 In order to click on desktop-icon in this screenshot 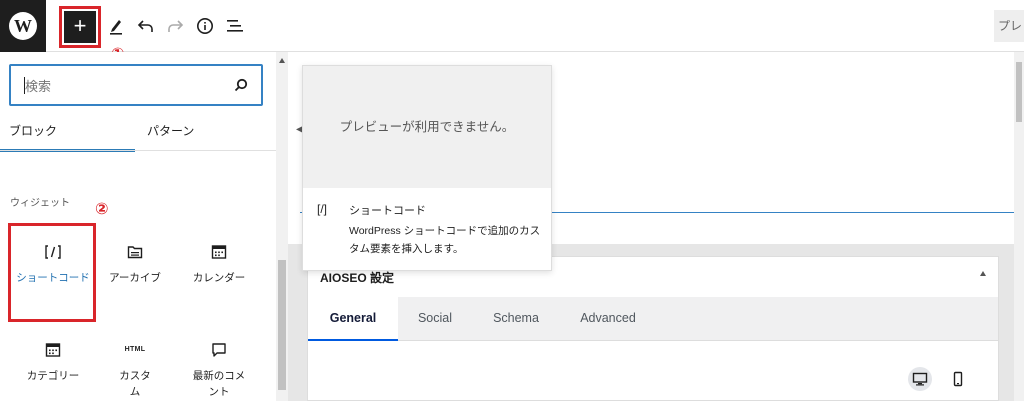, I will do `click(920, 379)`.